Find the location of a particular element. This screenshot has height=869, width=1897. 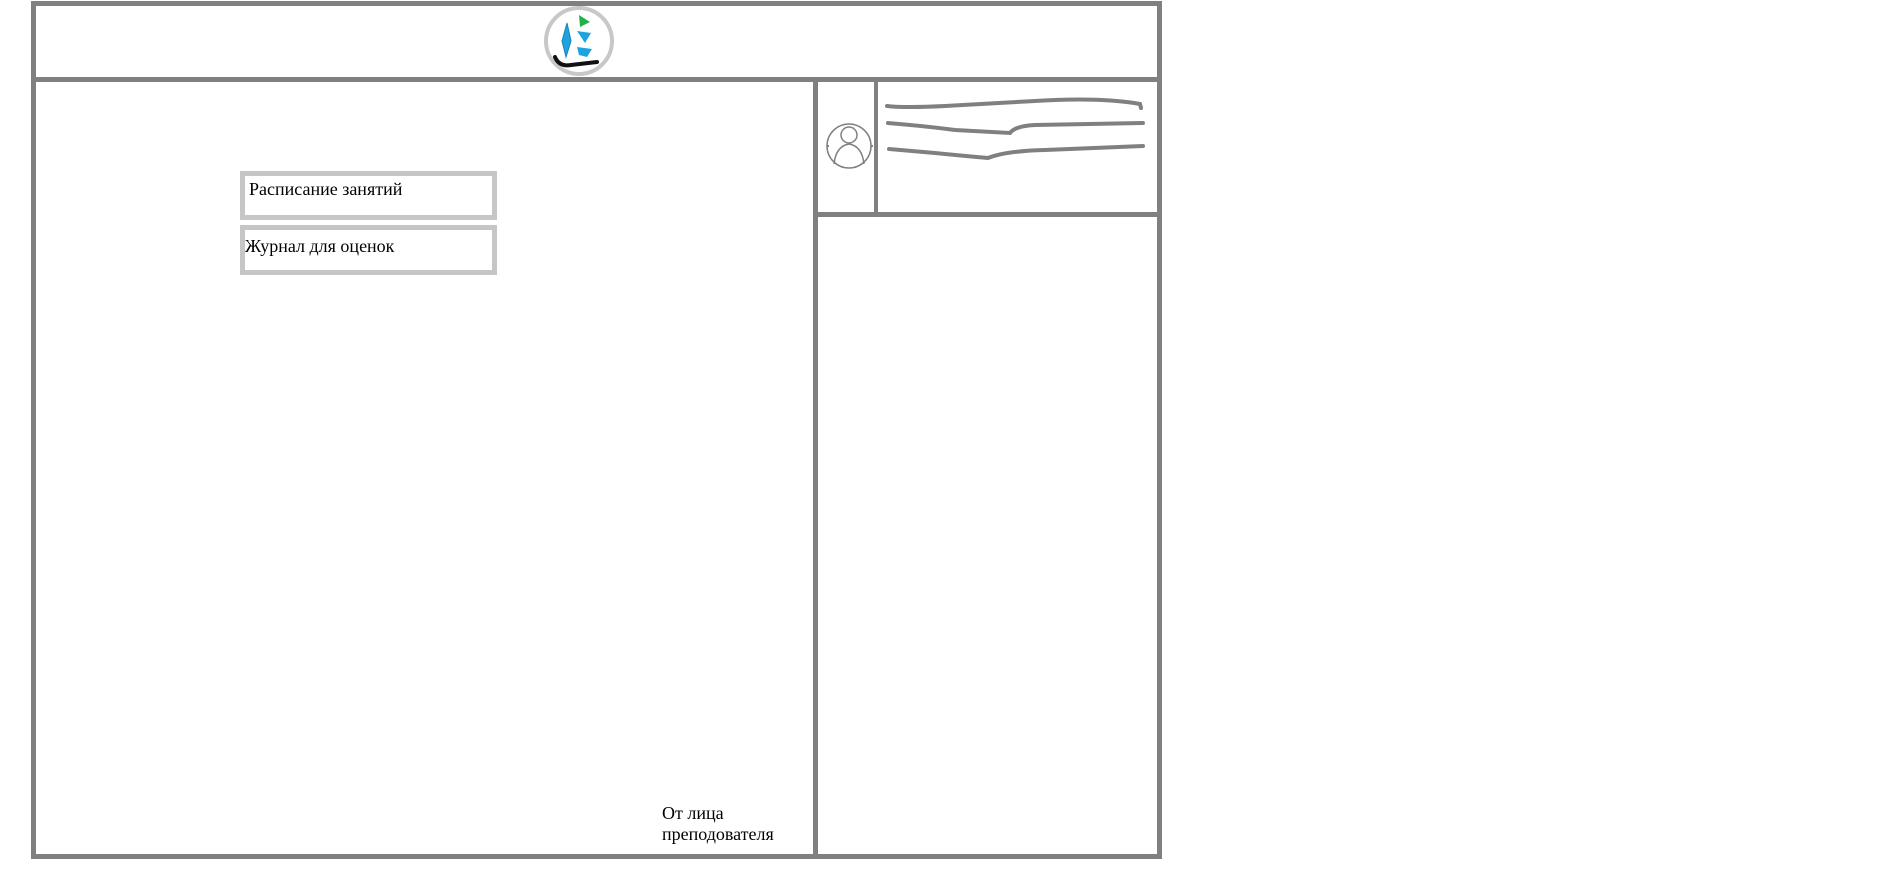

sidebar-divider is located at coordinates (815, 468).